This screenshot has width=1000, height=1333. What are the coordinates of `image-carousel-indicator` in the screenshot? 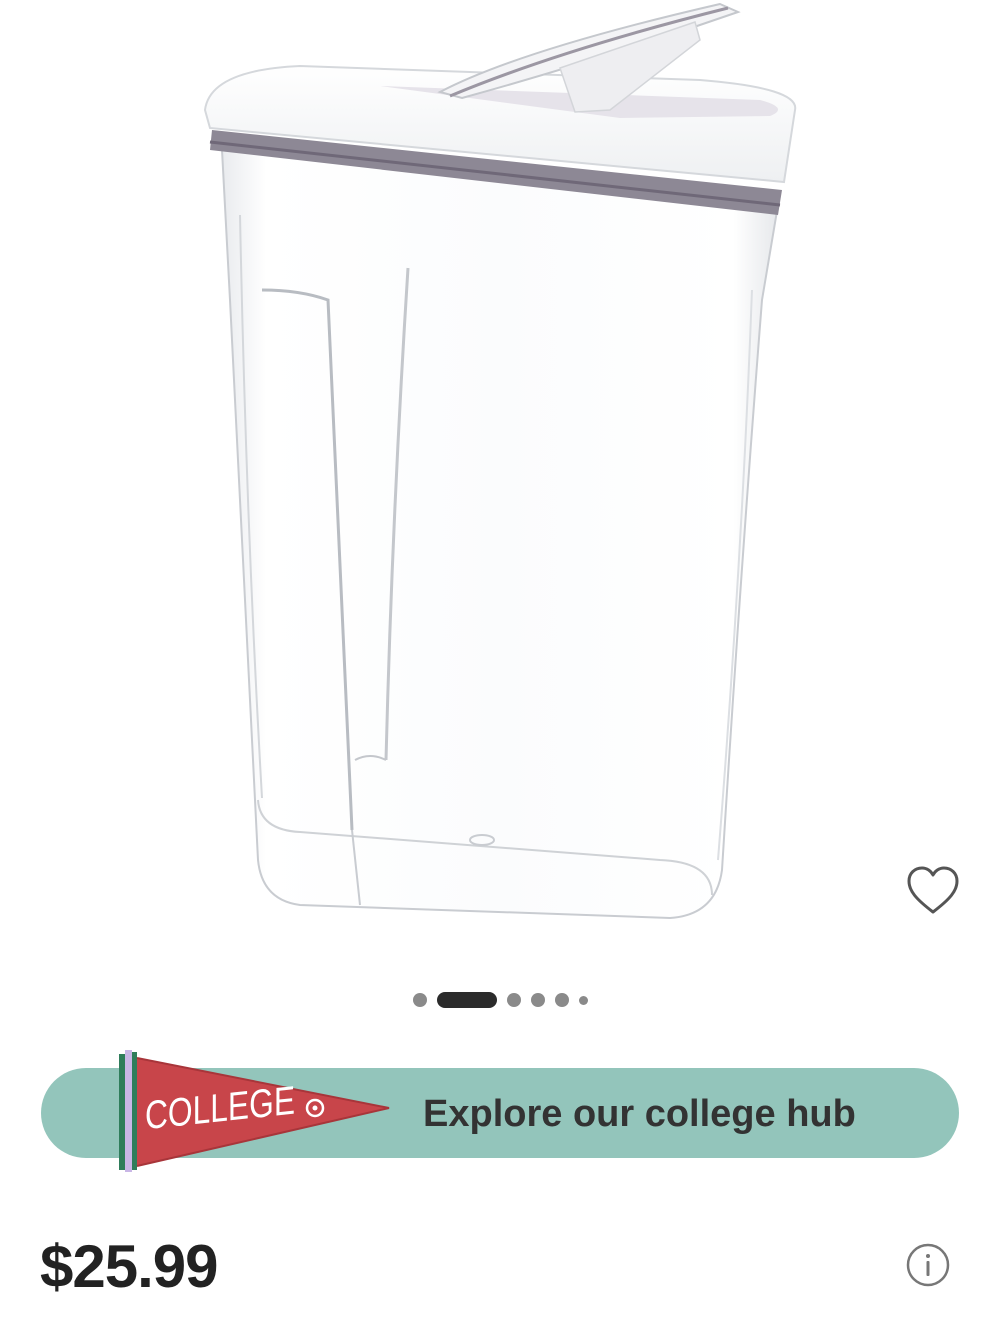 It's located at (500, 1000).